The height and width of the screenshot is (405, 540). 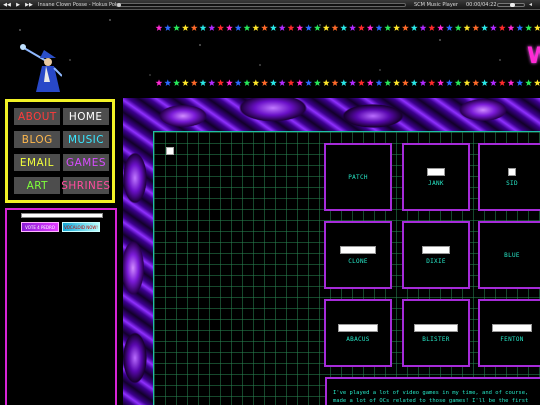 What do you see at coordinates (37, 162) in the screenshot?
I see `nav-email-button: EMAIL` at bounding box center [37, 162].